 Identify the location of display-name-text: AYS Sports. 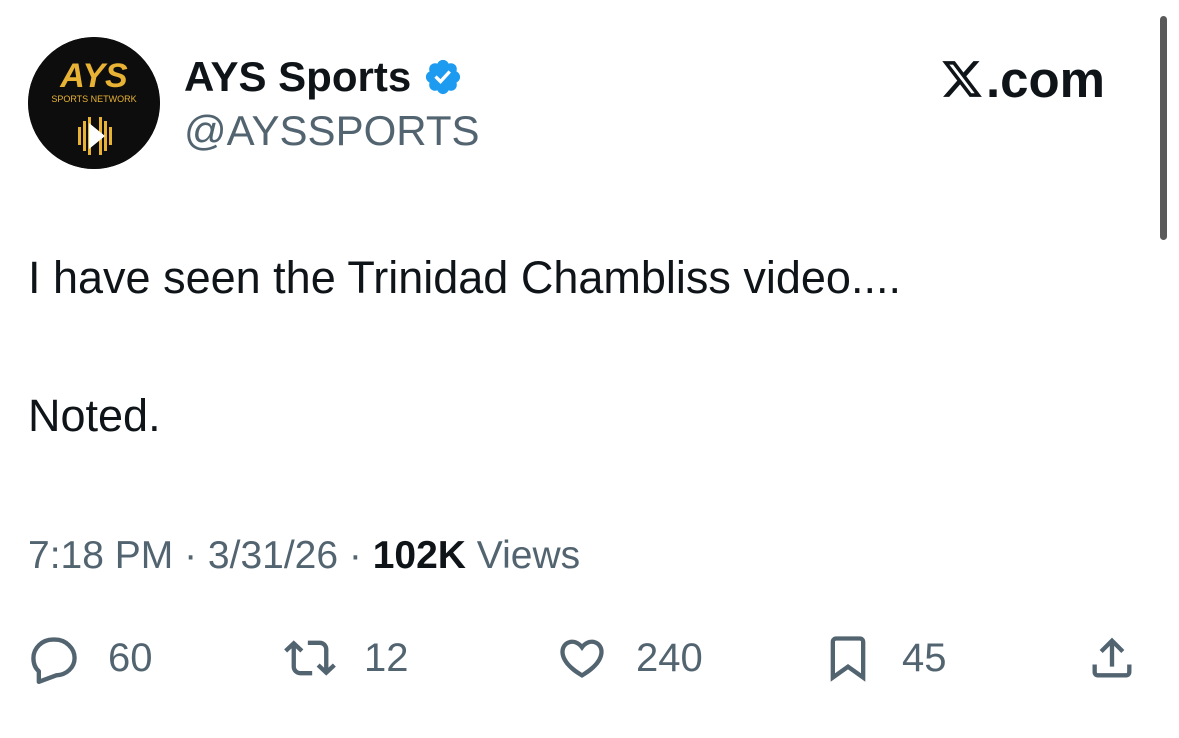
(297, 77).